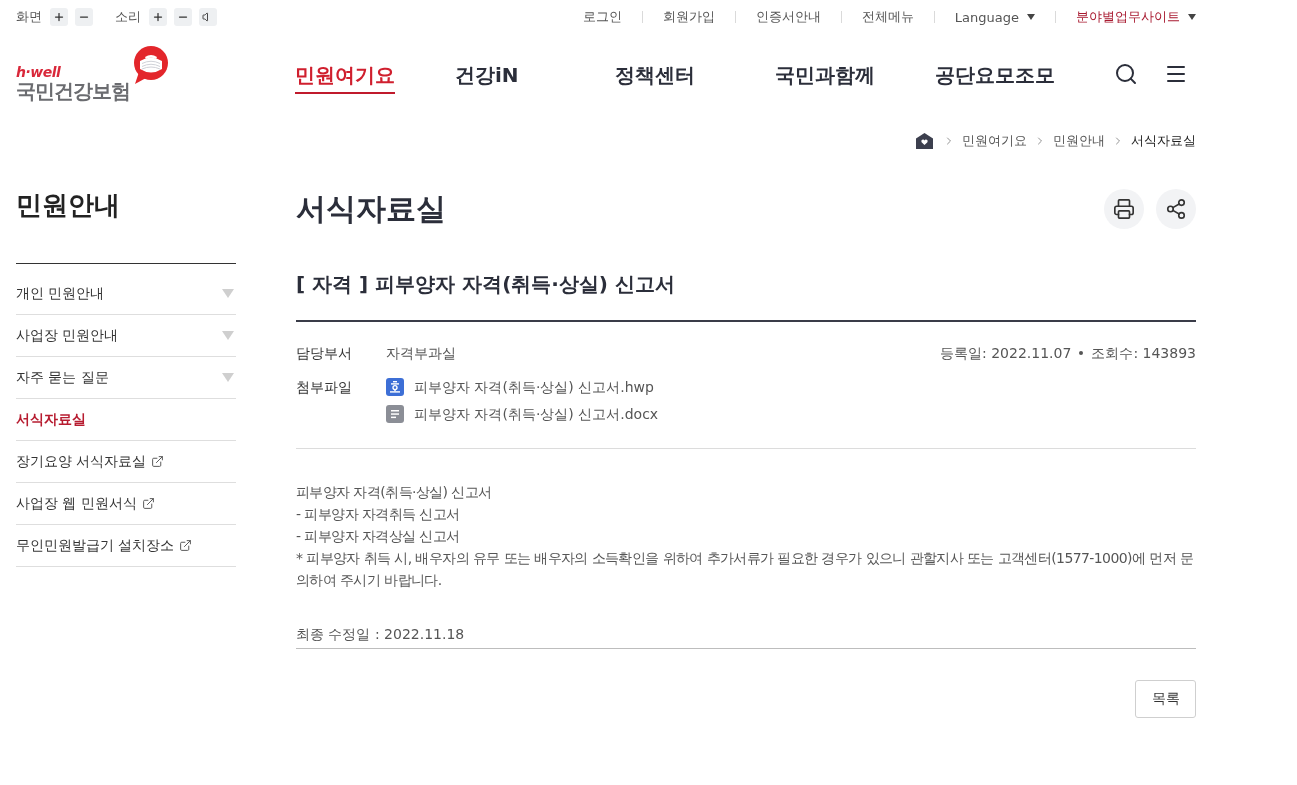  Describe the element at coordinates (395, 414) in the screenshot. I see `document-file-icon` at that location.